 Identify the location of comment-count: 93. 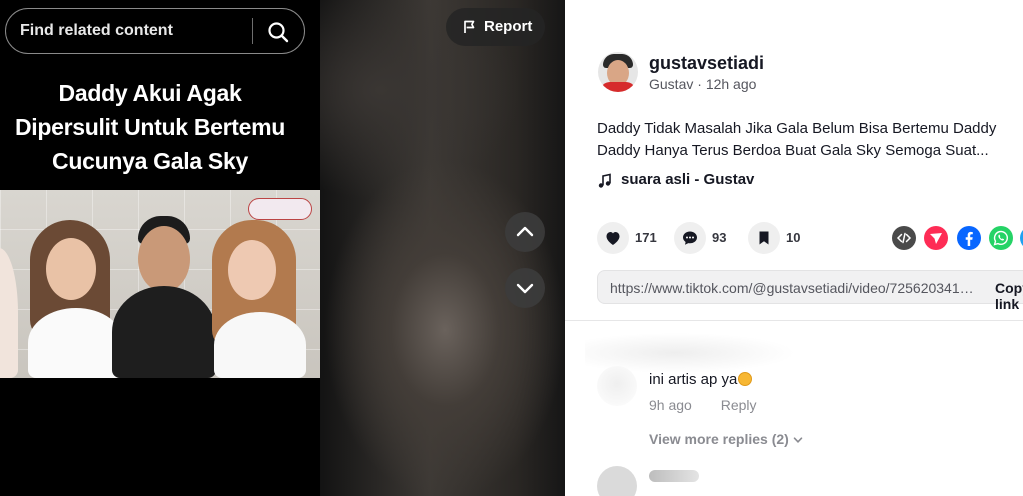
(719, 237).